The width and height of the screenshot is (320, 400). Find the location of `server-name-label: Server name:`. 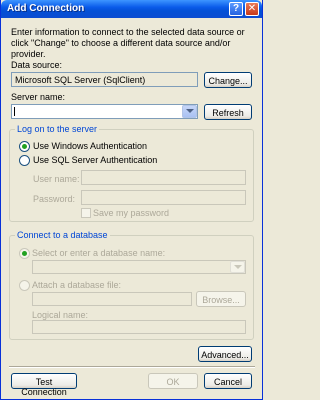

server-name-label: Server name: is located at coordinates (38, 97).